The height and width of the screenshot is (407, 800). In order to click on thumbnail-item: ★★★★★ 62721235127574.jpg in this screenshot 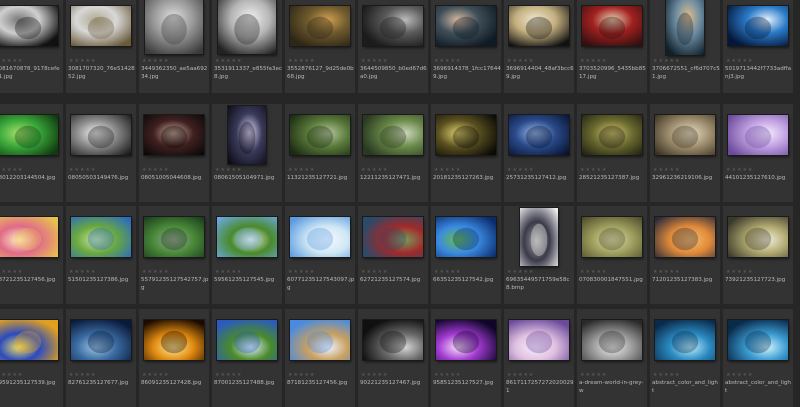, I will do `click(393, 255)`.